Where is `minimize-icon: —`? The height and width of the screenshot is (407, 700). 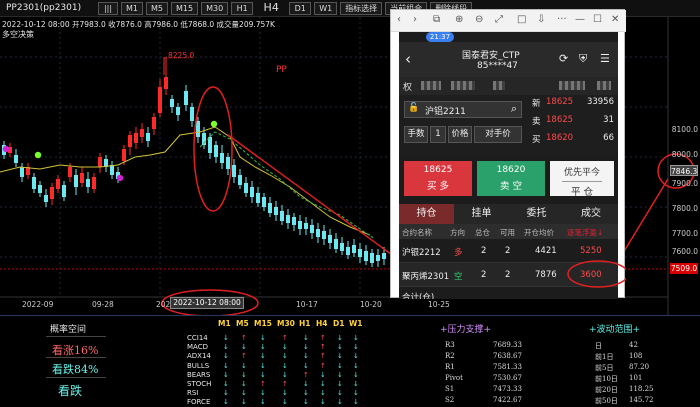 minimize-icon: — is located at coordinates (580, 19).